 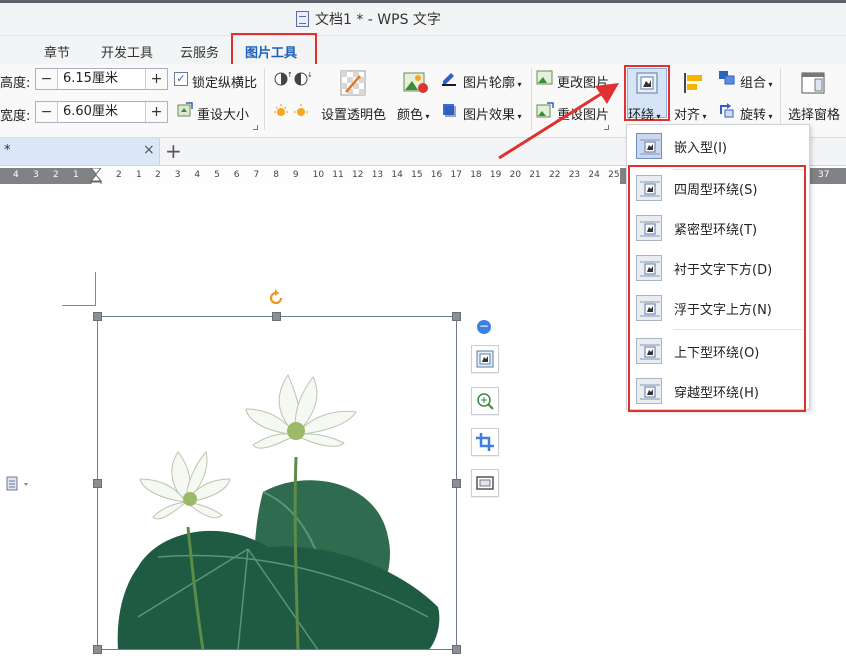 What do you see at coordinates (20, 484) in the screenshot?
I see `paragraph-layout-icon` at bounding box center [20, 484].